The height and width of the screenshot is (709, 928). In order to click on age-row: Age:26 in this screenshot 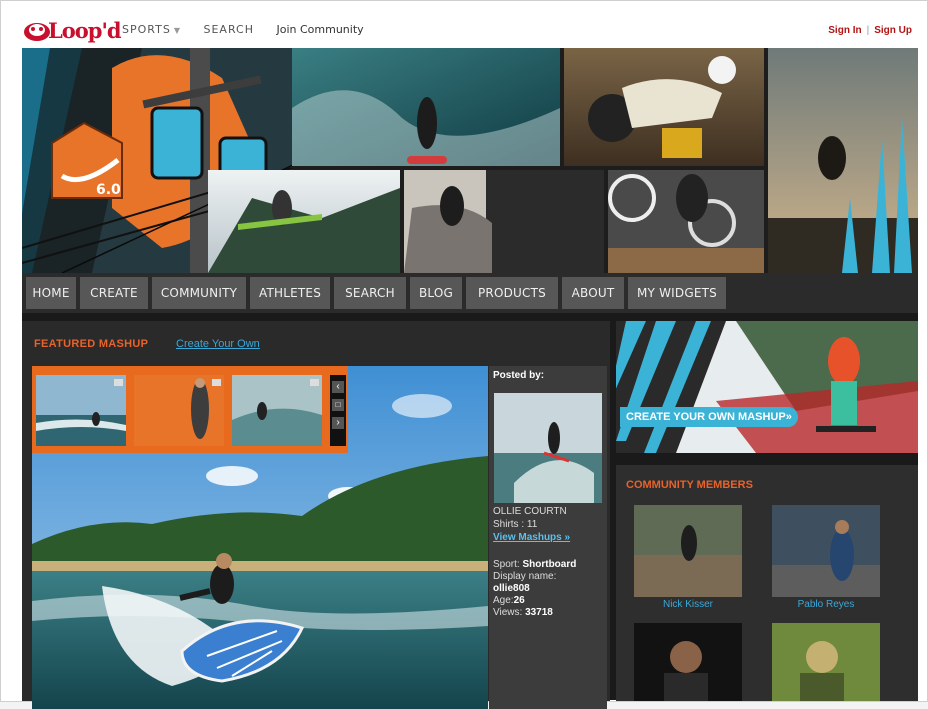, I will do `click(509, 601)`.